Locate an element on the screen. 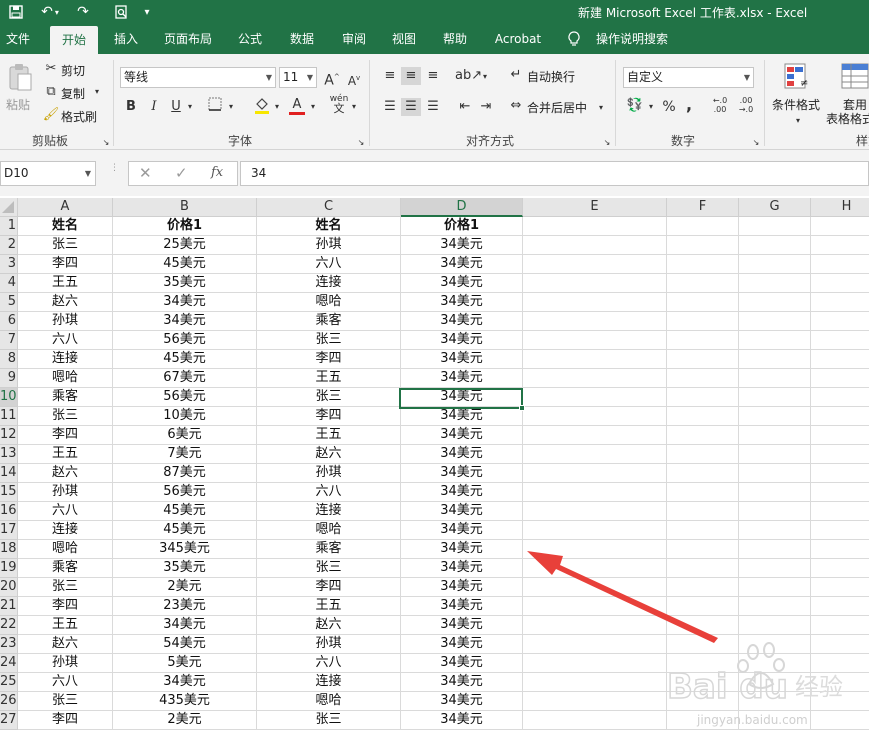  svg-text: 经验 is located at coordinates (819, 687).